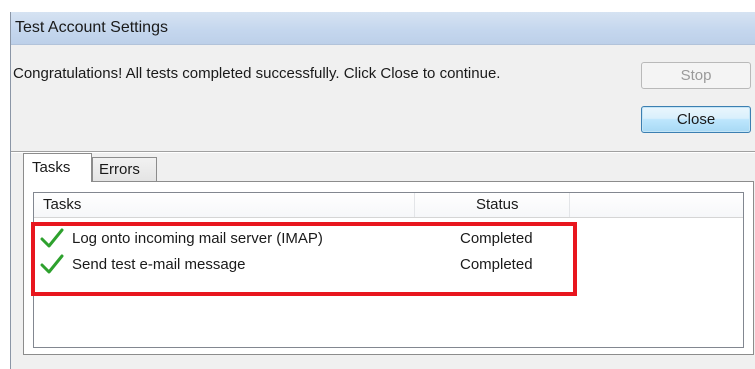  Describe the element at coordinates (383, 152) in the screenshot. I see `divider` at that location.